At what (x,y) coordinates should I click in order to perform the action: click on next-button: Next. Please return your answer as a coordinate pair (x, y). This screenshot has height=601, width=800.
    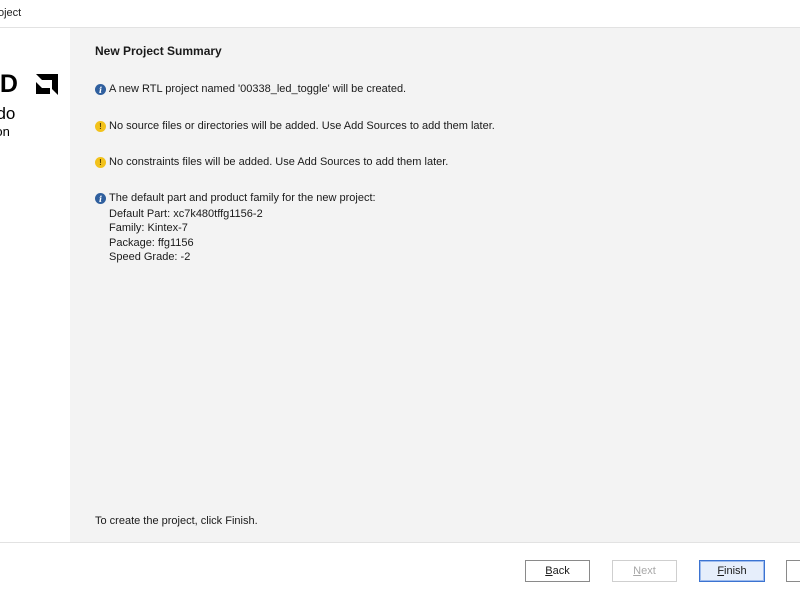
    Looking at the image, I should click on (644, 571).